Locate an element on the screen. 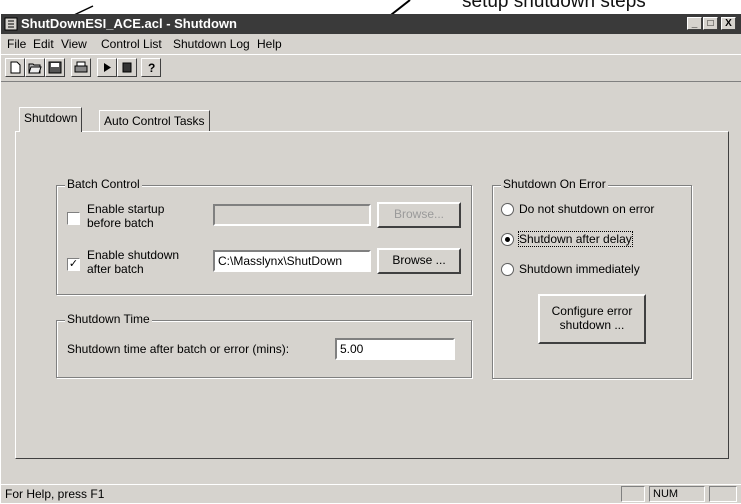  shutdown-path-field: C:\Masslynx\ShutDown is located at coordinates (292, 261).